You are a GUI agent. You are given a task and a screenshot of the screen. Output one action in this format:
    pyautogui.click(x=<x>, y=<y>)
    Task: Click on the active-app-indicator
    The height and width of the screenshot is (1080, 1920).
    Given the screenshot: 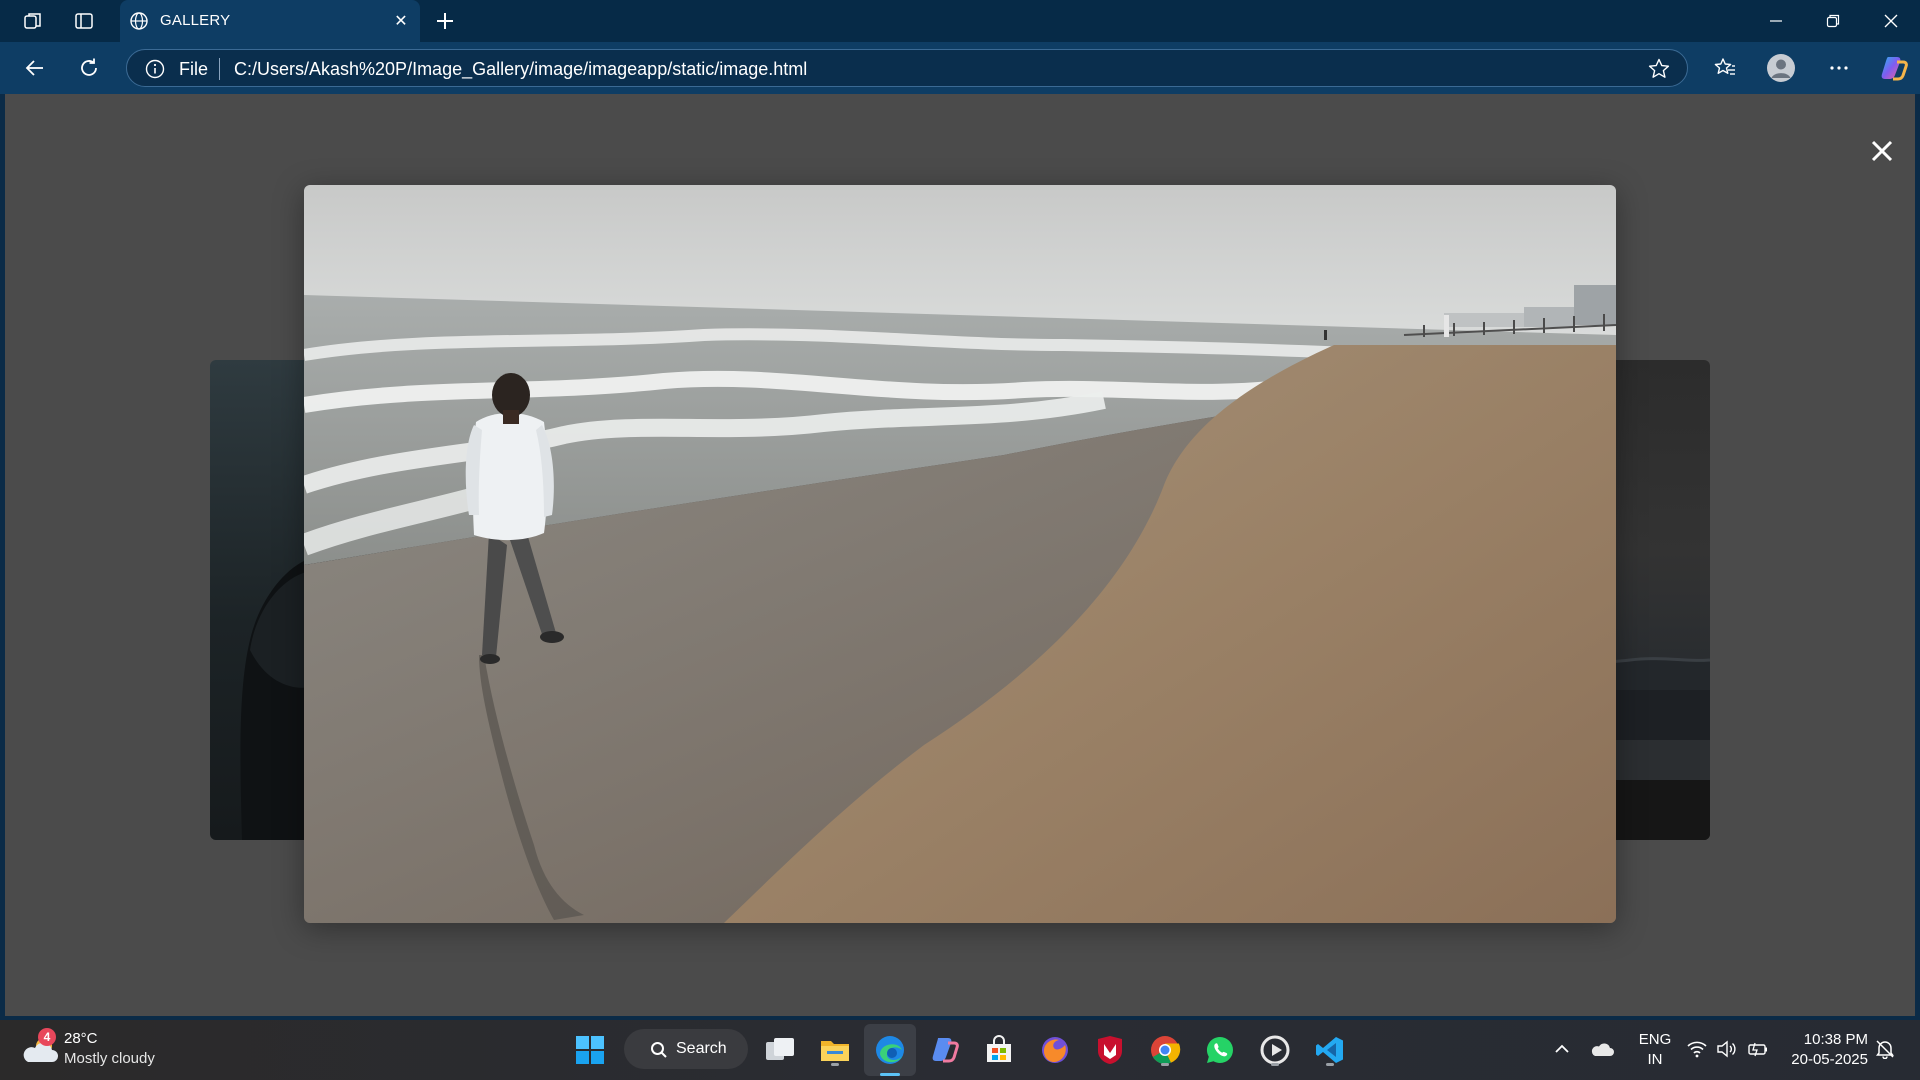 What is the action you would take?
    pyautogui.click(x=890, y=1074)
    